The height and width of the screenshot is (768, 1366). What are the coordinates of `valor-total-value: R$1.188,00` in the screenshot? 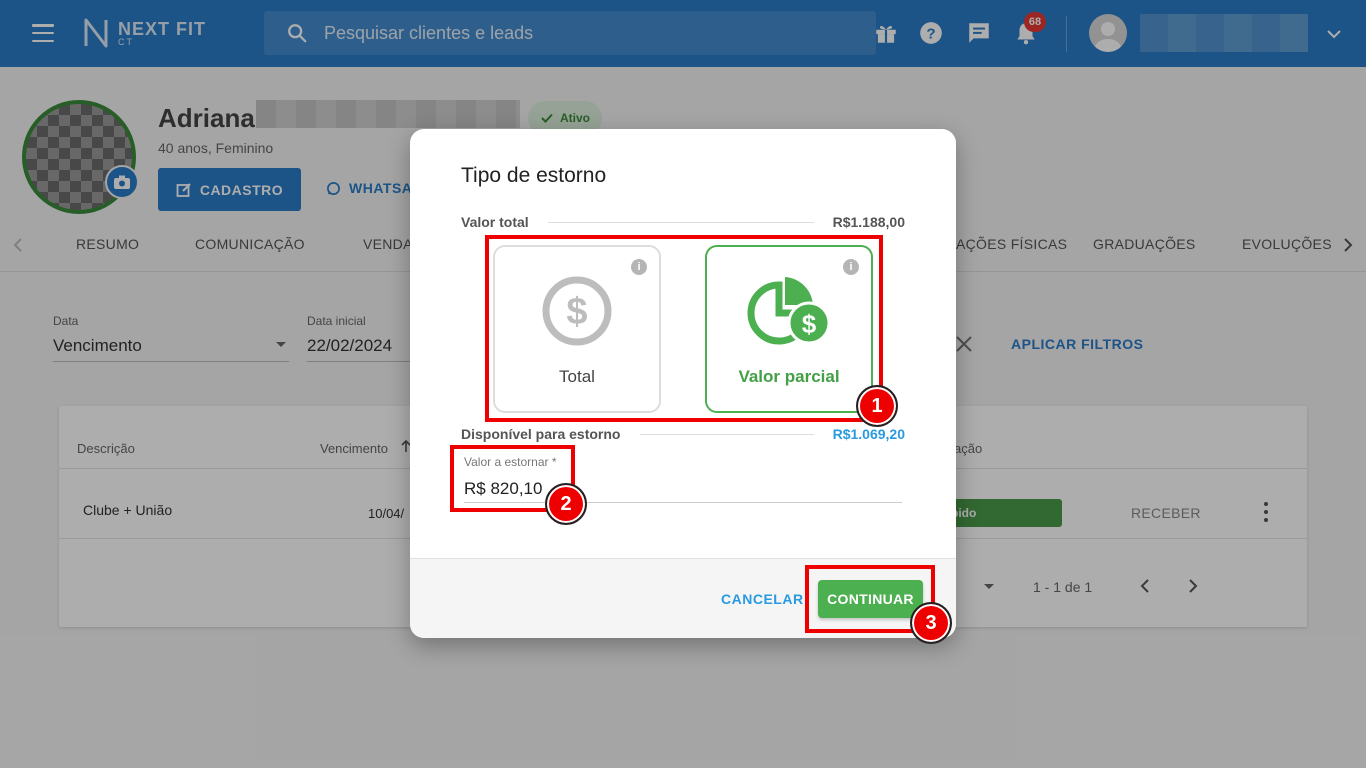 It's located at (868, 222).